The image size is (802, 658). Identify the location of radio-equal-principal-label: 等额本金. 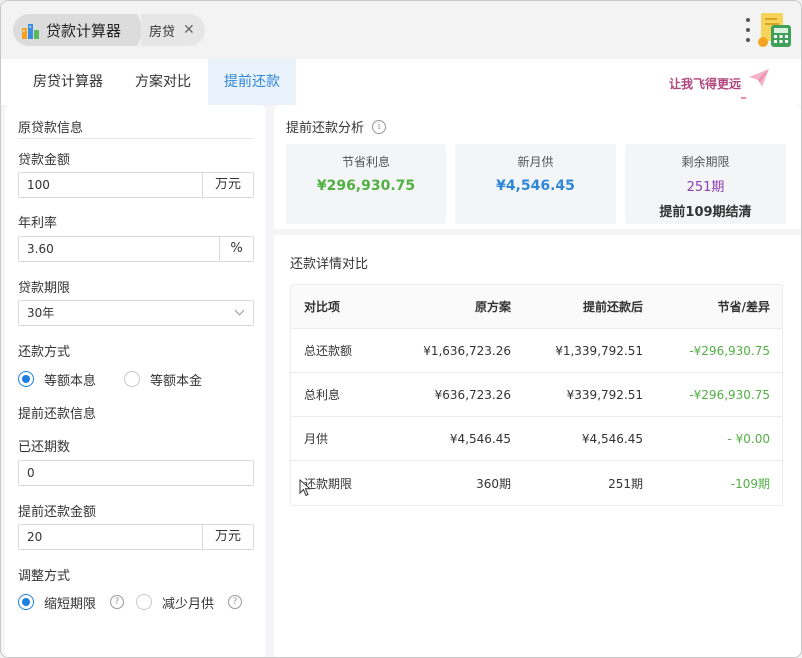
(176, 379).